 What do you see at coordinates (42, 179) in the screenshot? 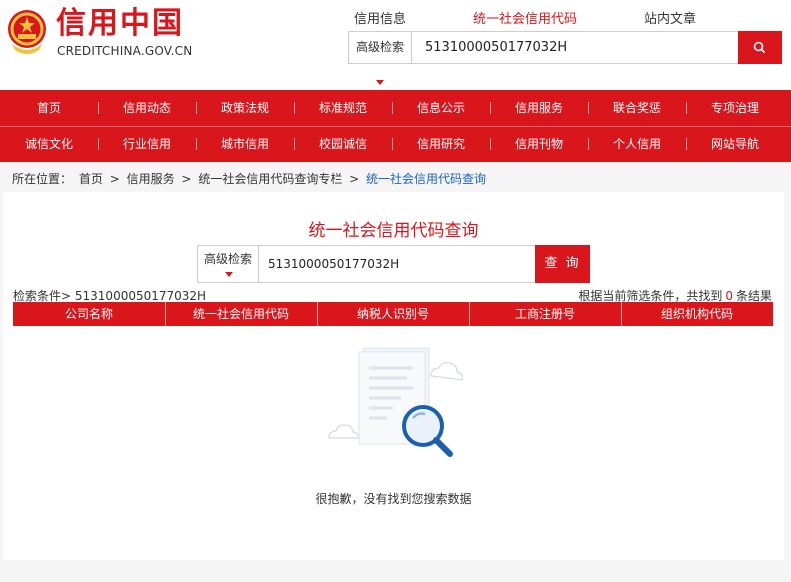
I see `breadcrumb-label: 所在位置：` at bounding box center [42, 179].